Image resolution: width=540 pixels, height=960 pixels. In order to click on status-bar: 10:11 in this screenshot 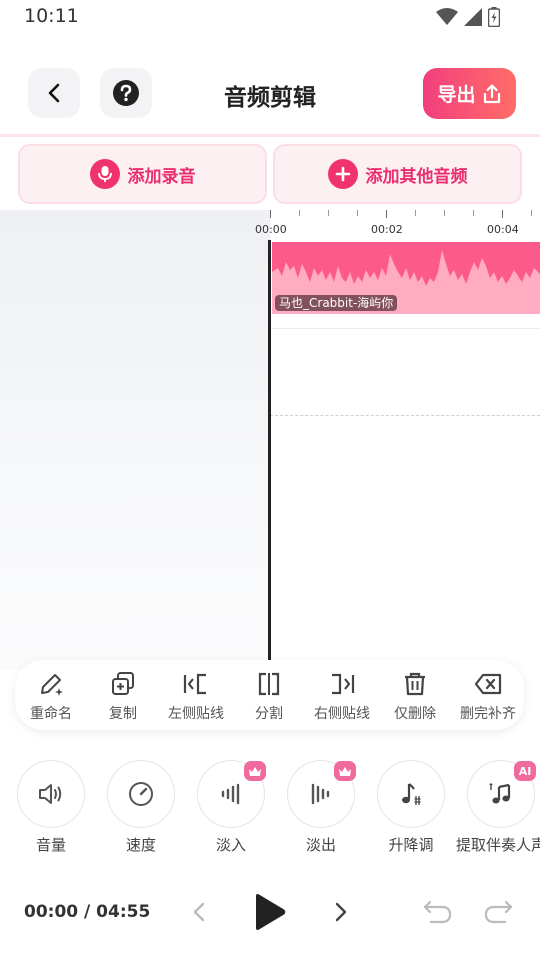, I will do `click(270, 17)`.